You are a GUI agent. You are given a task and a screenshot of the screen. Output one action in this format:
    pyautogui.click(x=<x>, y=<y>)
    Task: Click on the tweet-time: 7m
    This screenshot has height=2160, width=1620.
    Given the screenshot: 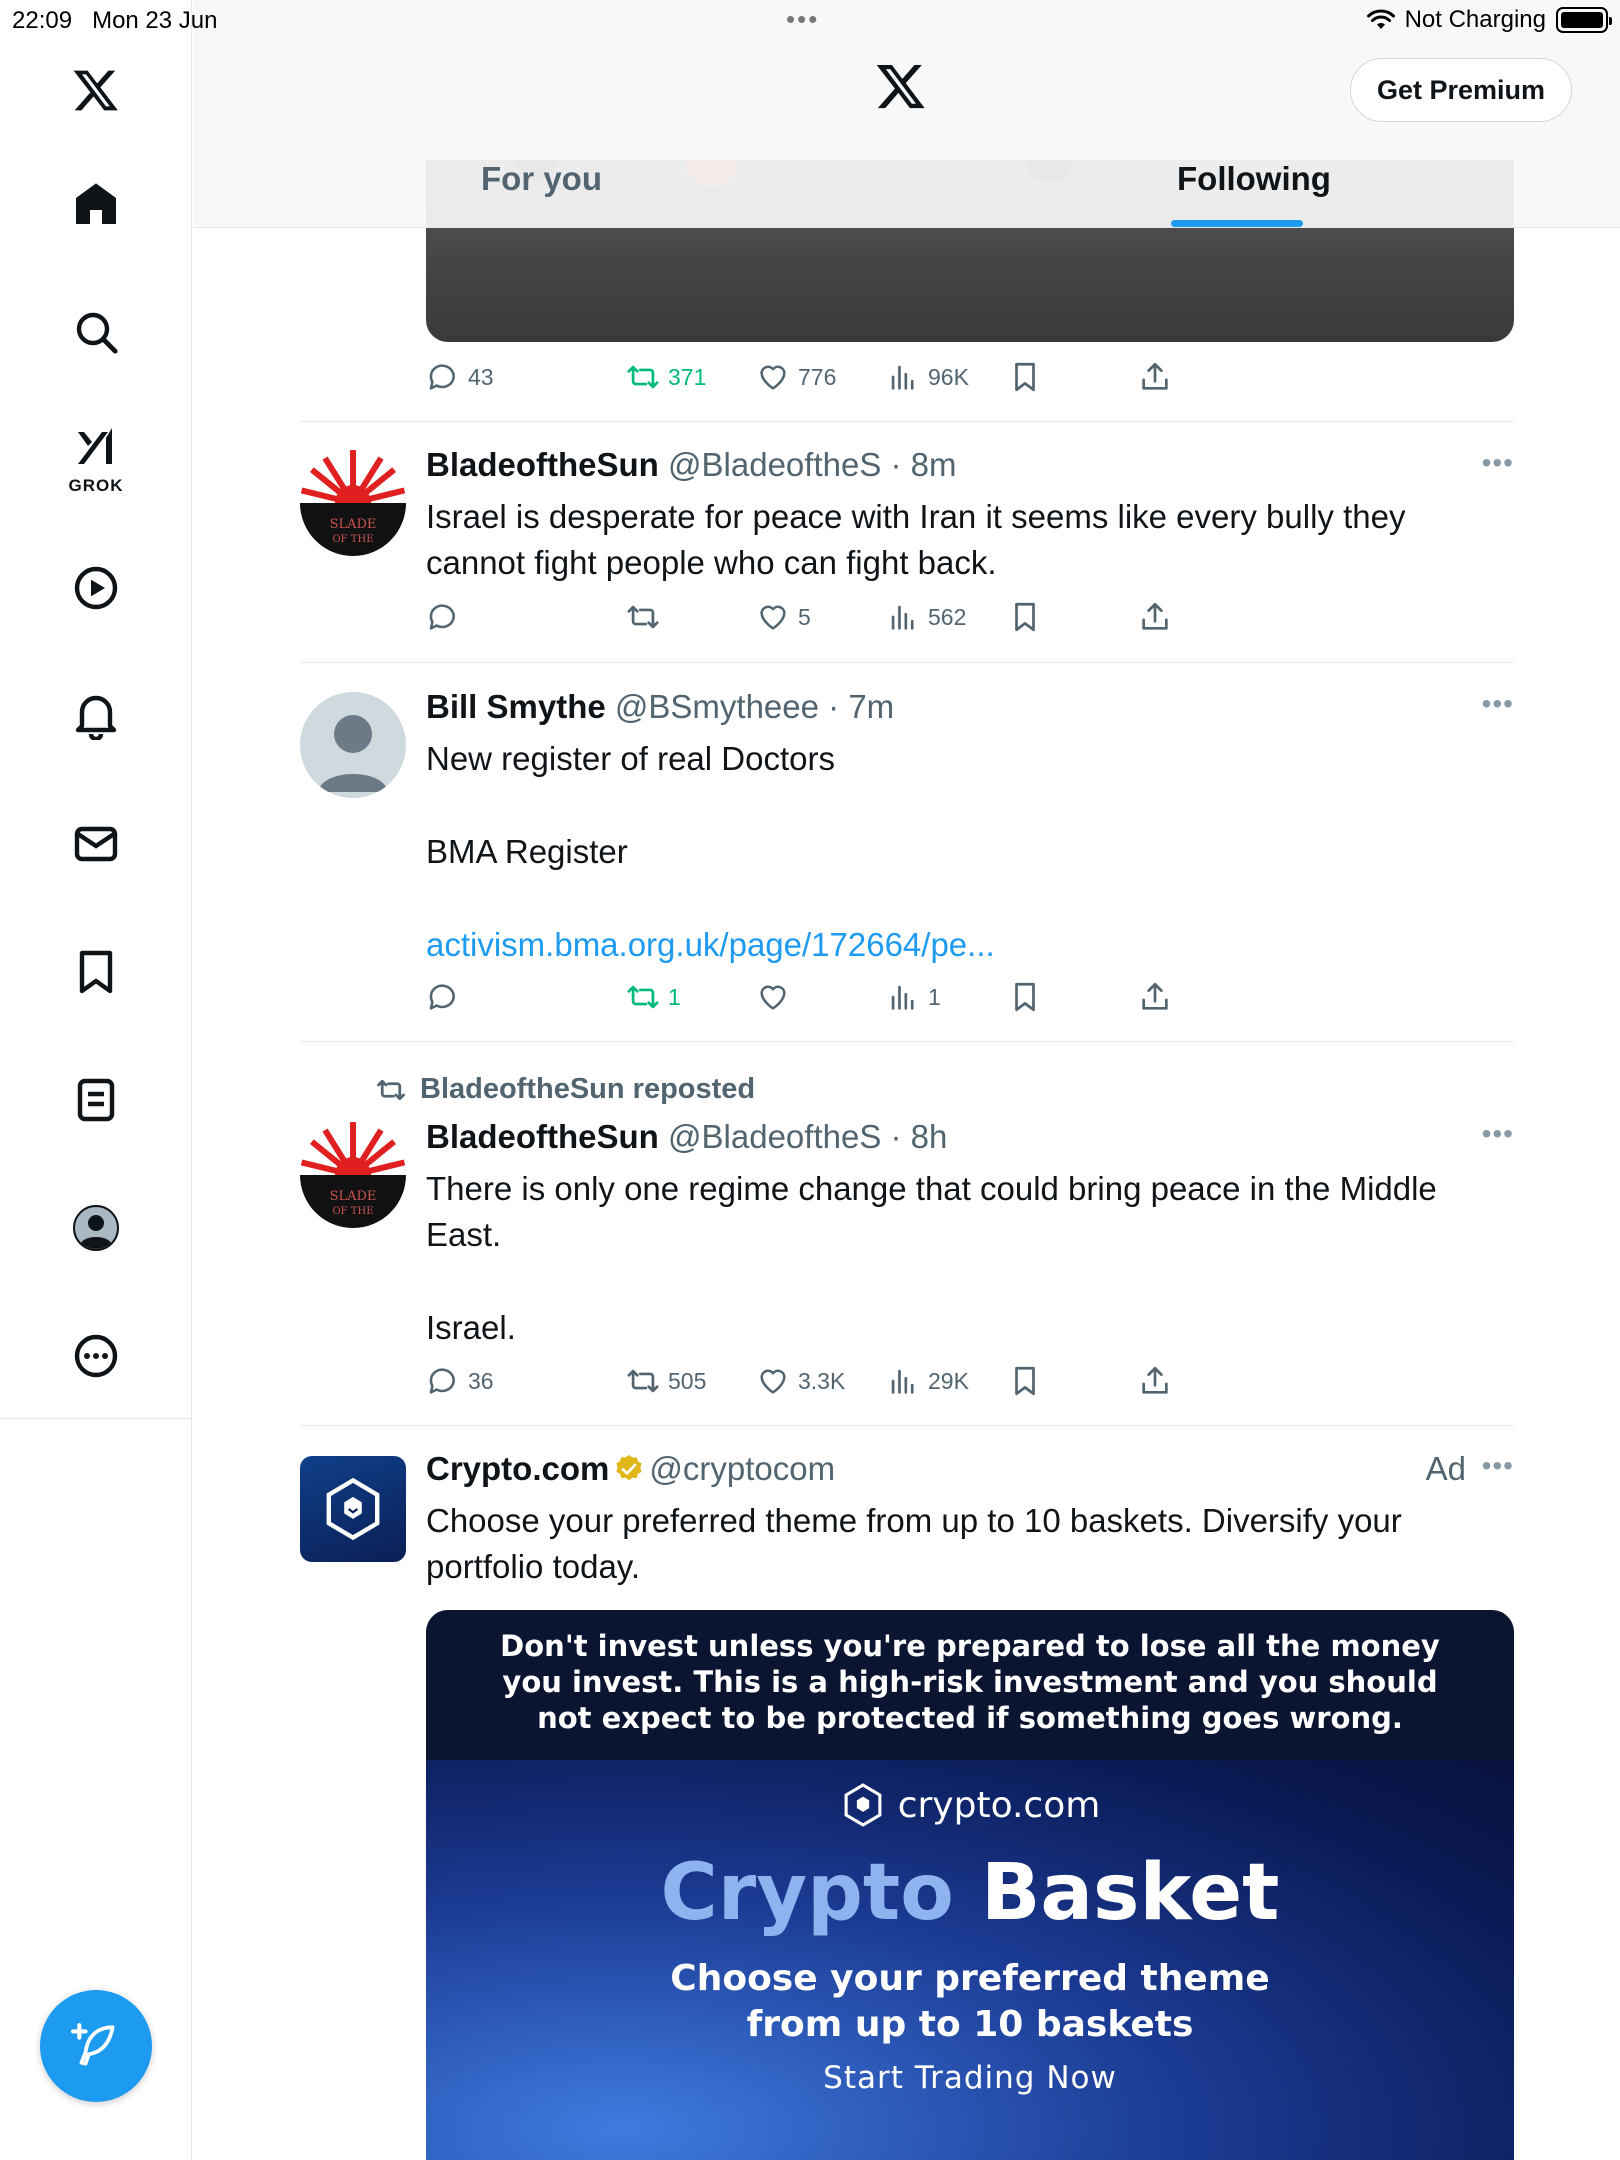 What is the action you would take?
    pyautogui.click(x=871, y=706)
    